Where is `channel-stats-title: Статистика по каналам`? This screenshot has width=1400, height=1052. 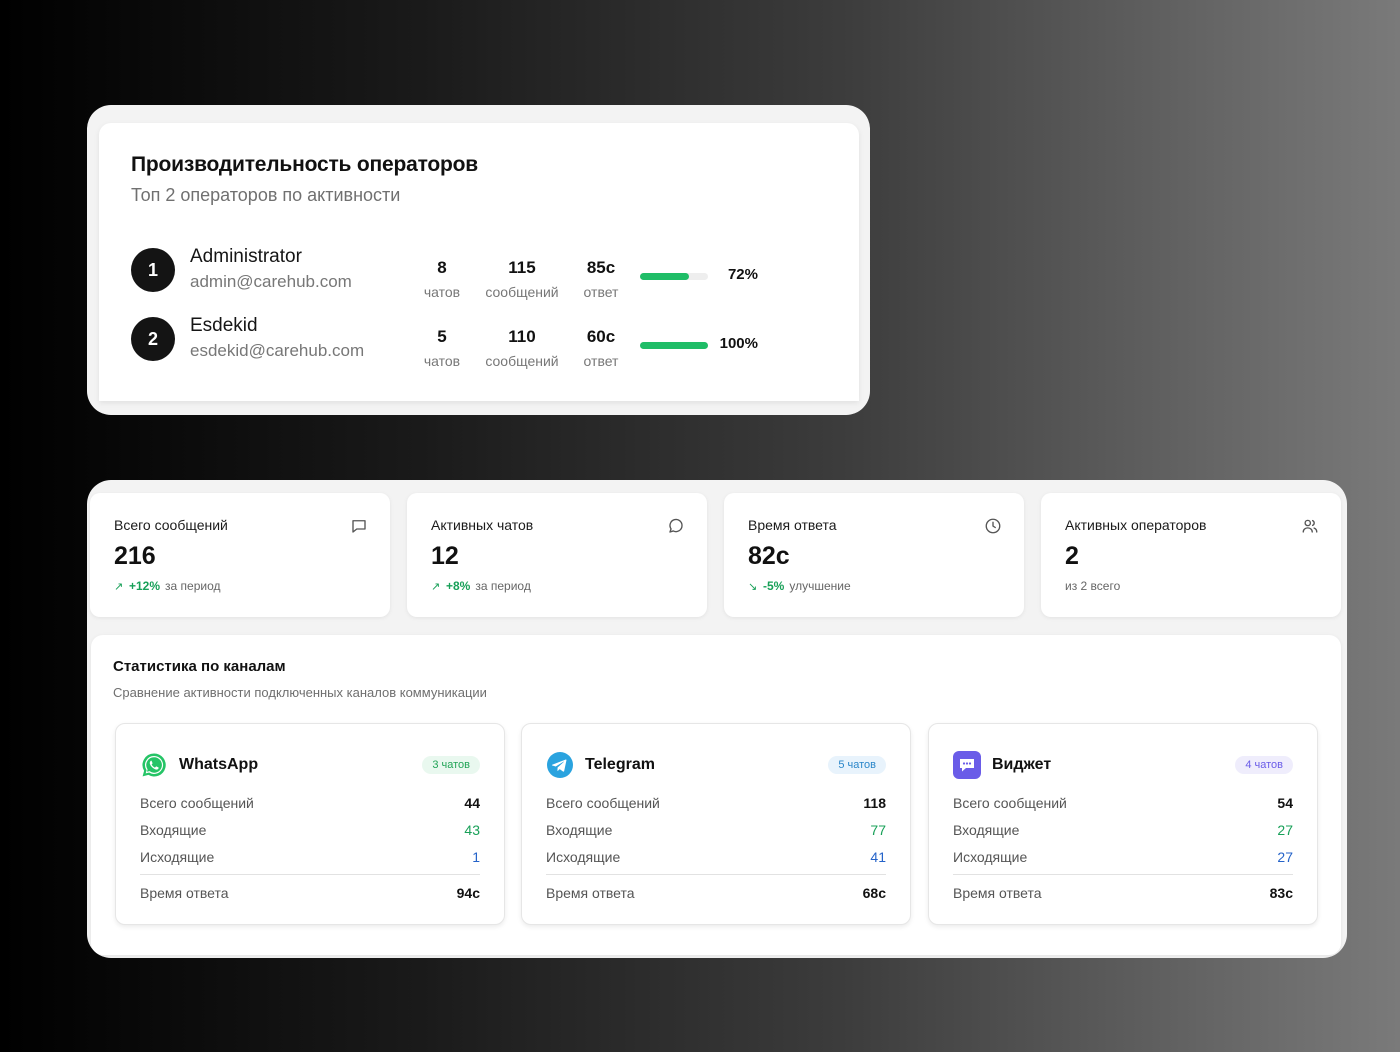
channel-stats-title: Статистика по каналам is located at coordinates (199, 666).